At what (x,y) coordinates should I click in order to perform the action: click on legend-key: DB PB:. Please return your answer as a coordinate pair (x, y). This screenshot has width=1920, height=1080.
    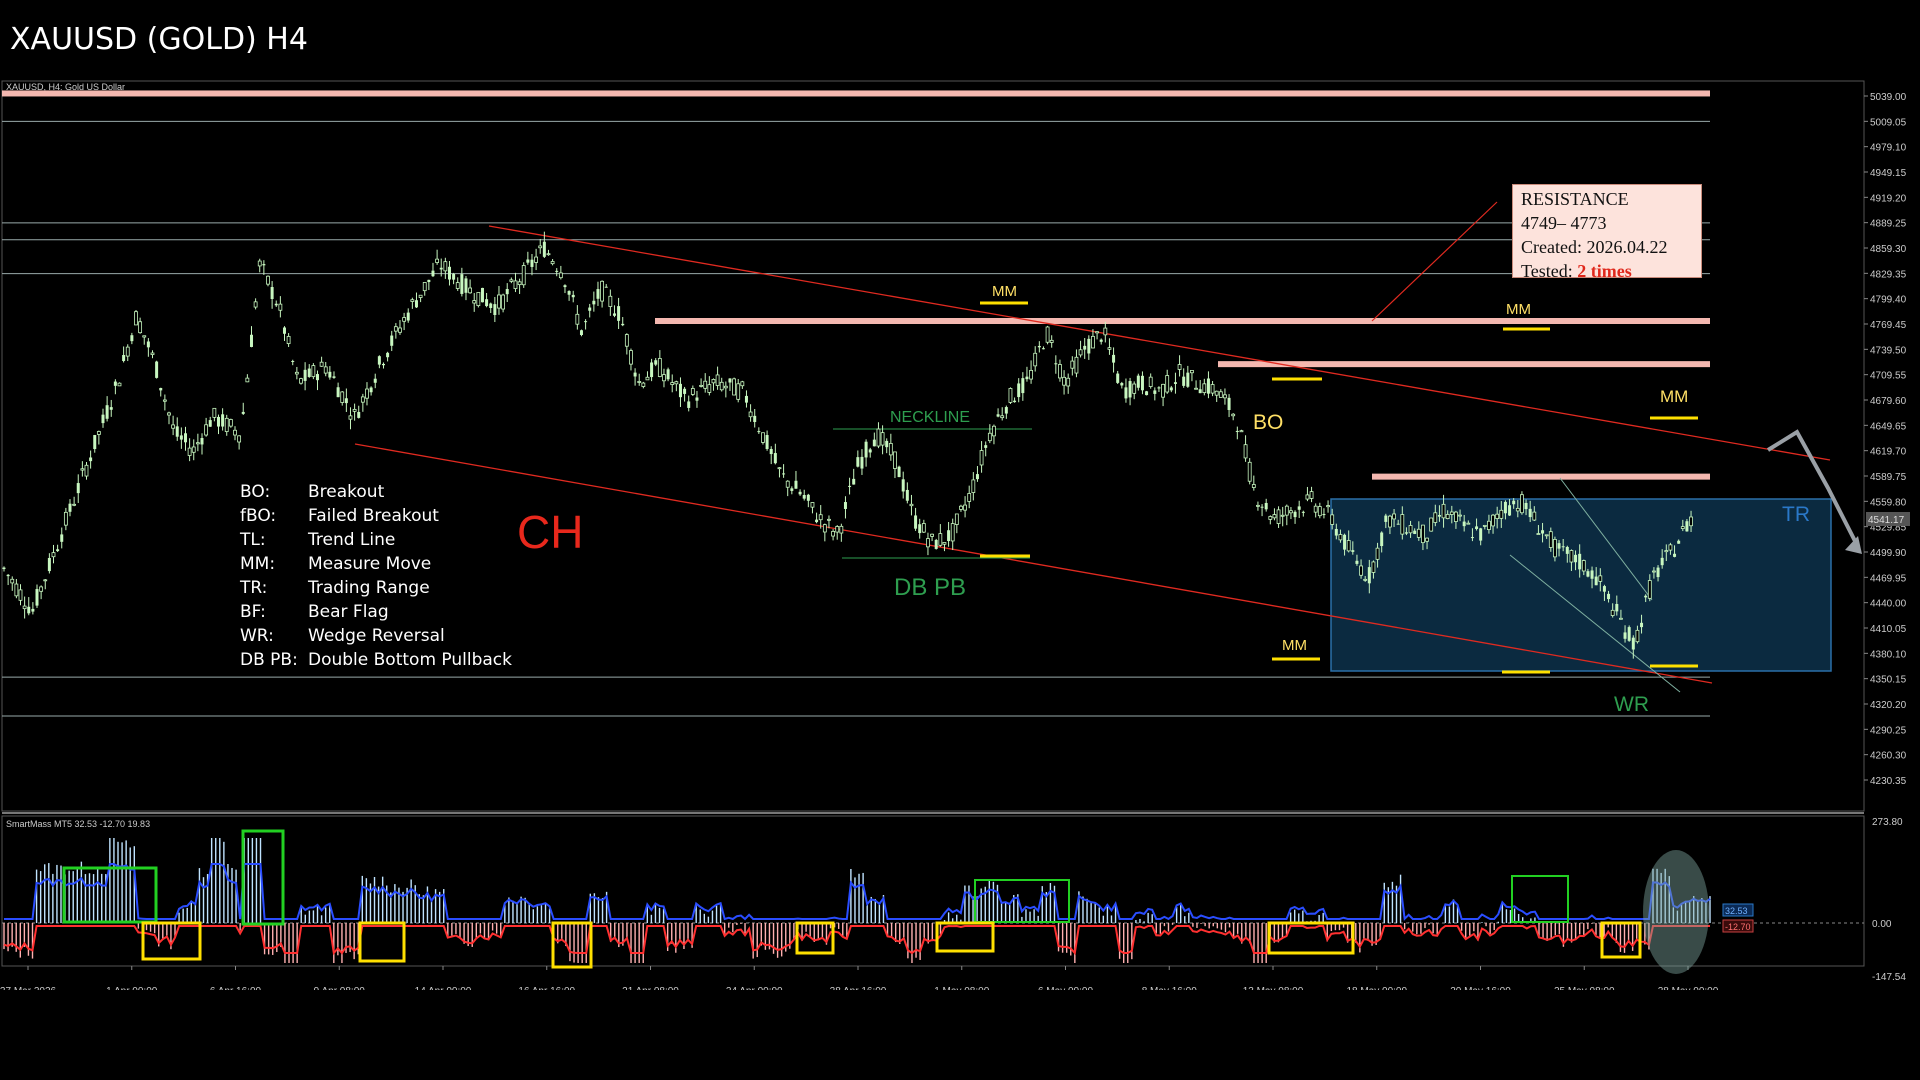
    Looking at the image, I should click on (269, 660).